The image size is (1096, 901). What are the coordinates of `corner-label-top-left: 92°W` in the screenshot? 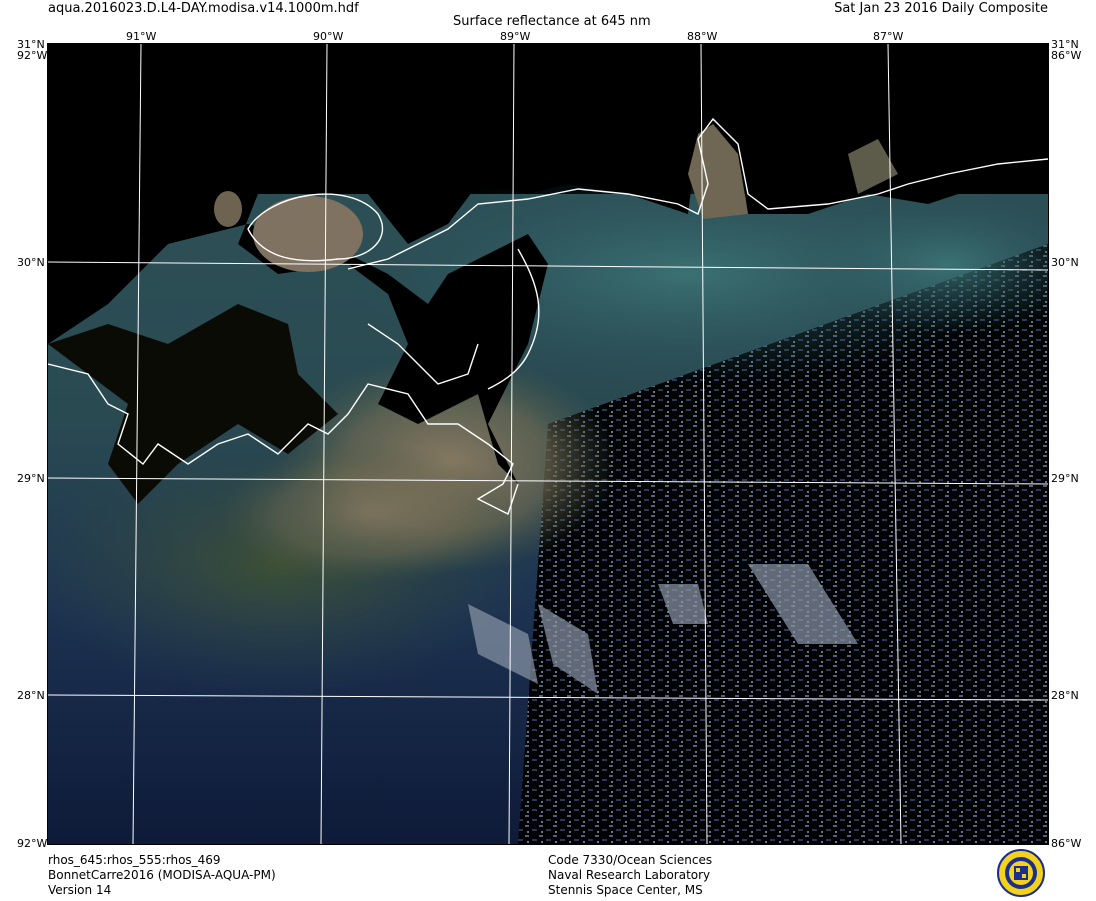 It's located at (32, 55).